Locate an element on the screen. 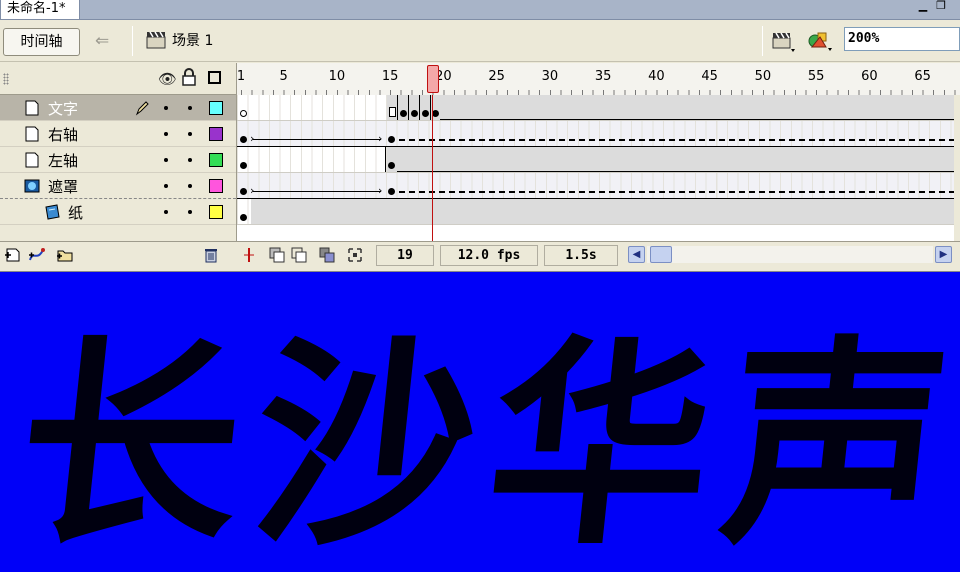 The width and height of the screenshot is (960, 572). tween-arrow-icon: › is located at coordinates (380, 138).